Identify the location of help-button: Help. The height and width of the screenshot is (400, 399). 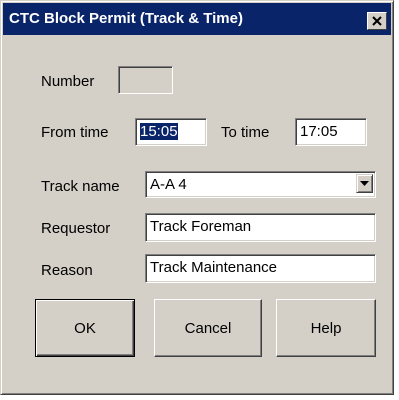
(326, 328).